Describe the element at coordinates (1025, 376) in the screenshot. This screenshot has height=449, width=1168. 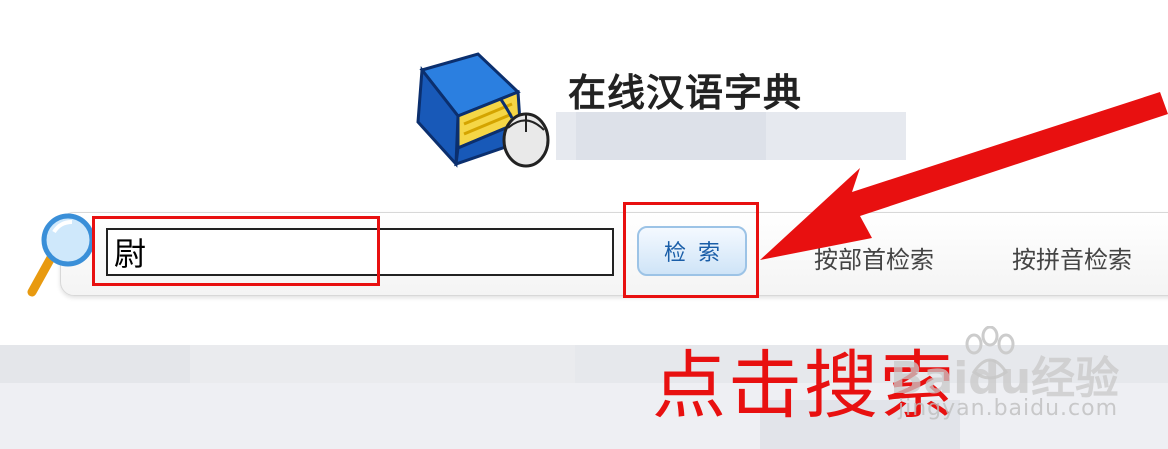
I see `baidu-watermark: Baidu经验 jingyan.baidu.com` at that location.